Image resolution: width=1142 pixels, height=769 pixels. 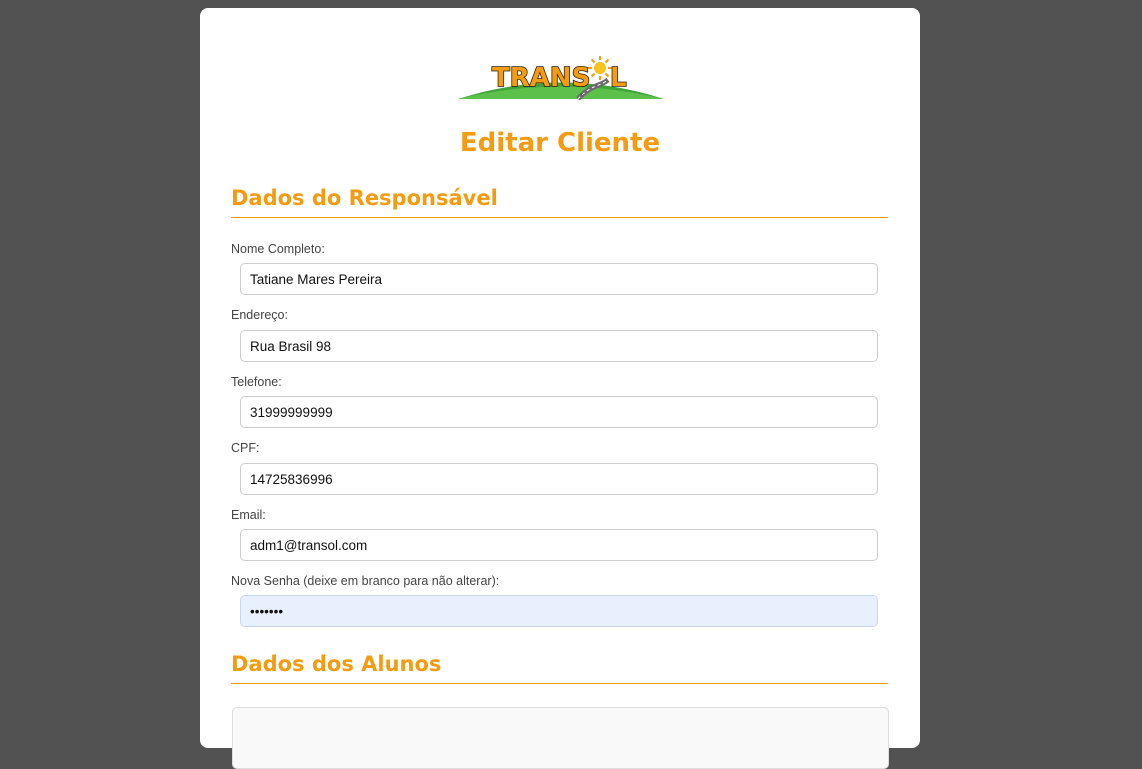 I want to click on nome-input, so click(x=559, y=279).